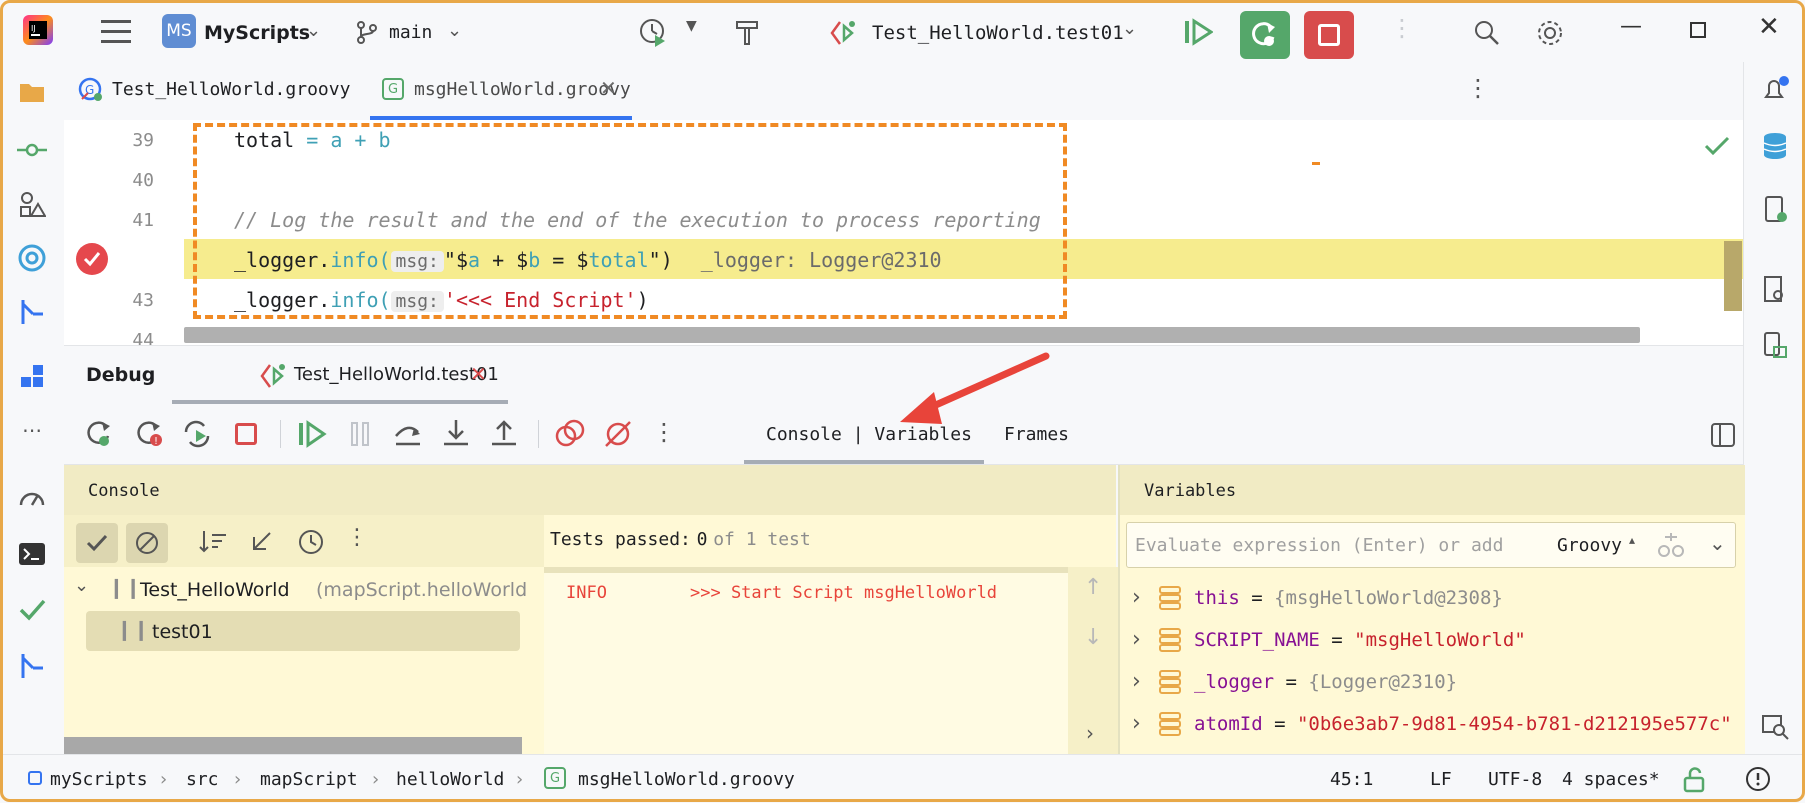 This screenshot has width=1805, height=803. What do you see at coordinates (664, 432) in the screenshot?
I see `more-actions-icon: ⋮` at bounding box center [664, 432].